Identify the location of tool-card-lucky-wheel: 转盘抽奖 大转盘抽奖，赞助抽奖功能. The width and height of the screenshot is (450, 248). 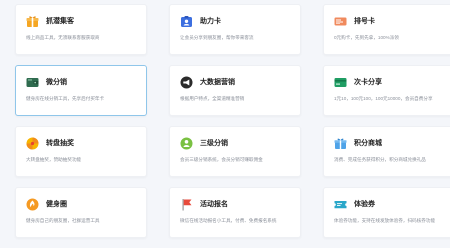
(81, 151).